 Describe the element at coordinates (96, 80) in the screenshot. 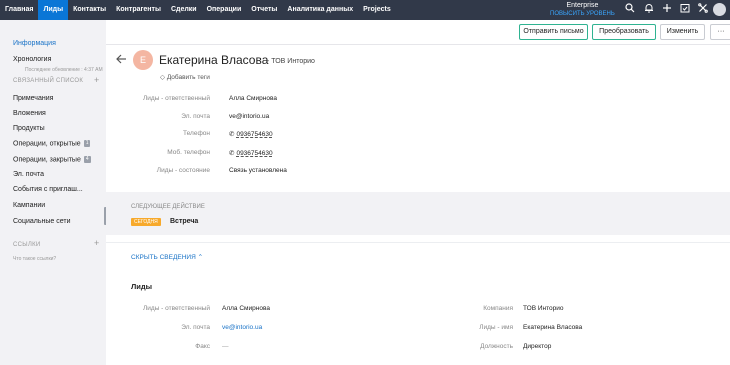

I see `add-related-plus-icon: +` at that location.